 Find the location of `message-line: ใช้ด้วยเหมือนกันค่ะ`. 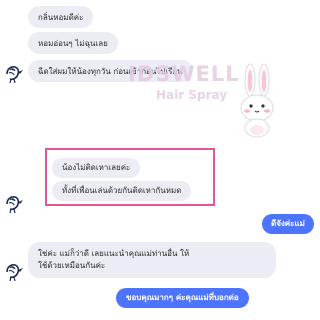

message-line: ใช้ด้วยเหมือนกันค่ะ is located at coordinates (72, 265).